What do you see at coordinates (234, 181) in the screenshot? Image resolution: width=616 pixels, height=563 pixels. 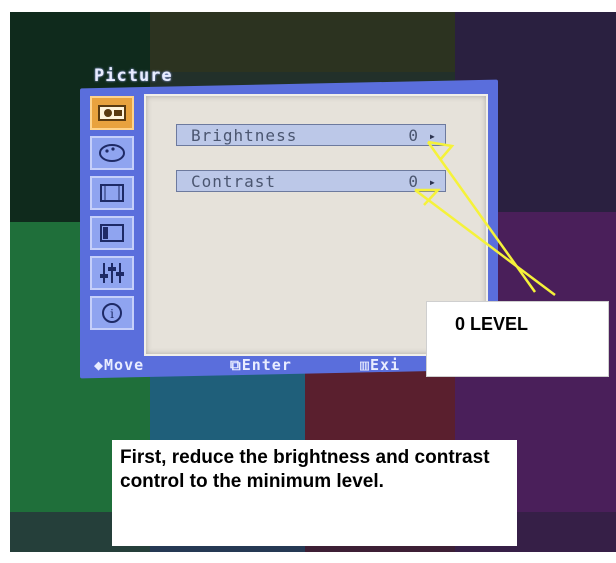 I see `contrast-label: Contrast` at bounding box center [234, 181].